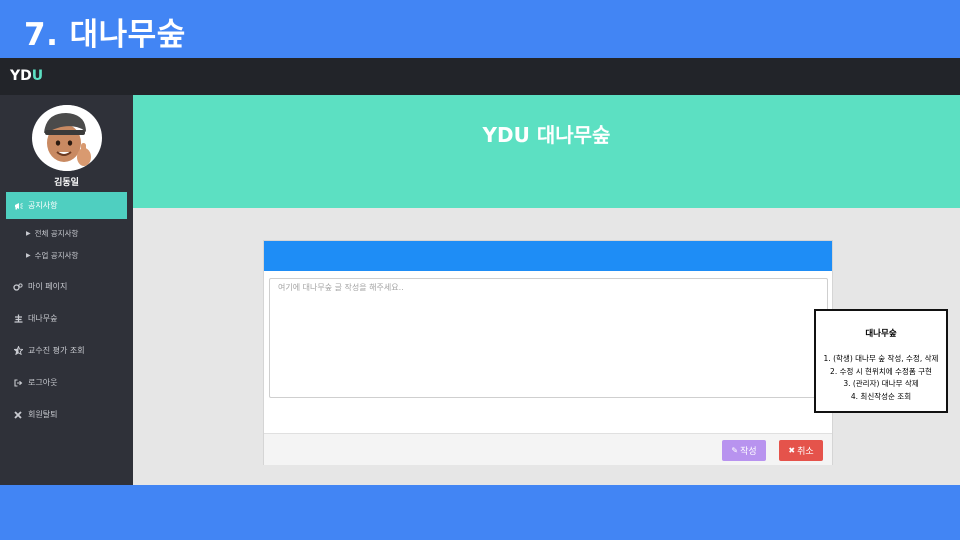 Image resolution: width=960 pixels, height=540 pixels. Describe the element at coordinates (105, 35) in the screenshot. I see `slide-title: 7. 대나무숲` at that location.